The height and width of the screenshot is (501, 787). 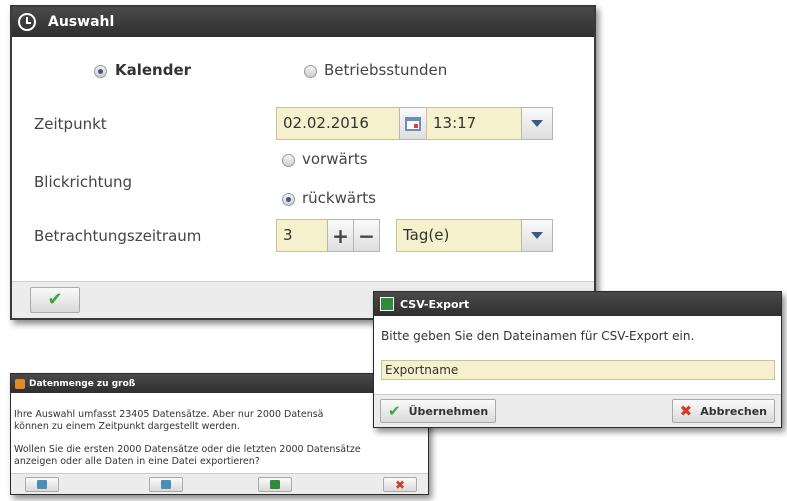 What do you see at coordinates (153, 70) in the screenshot?
I see `label-kalender: Kalender` at bounding box center [153, 70].